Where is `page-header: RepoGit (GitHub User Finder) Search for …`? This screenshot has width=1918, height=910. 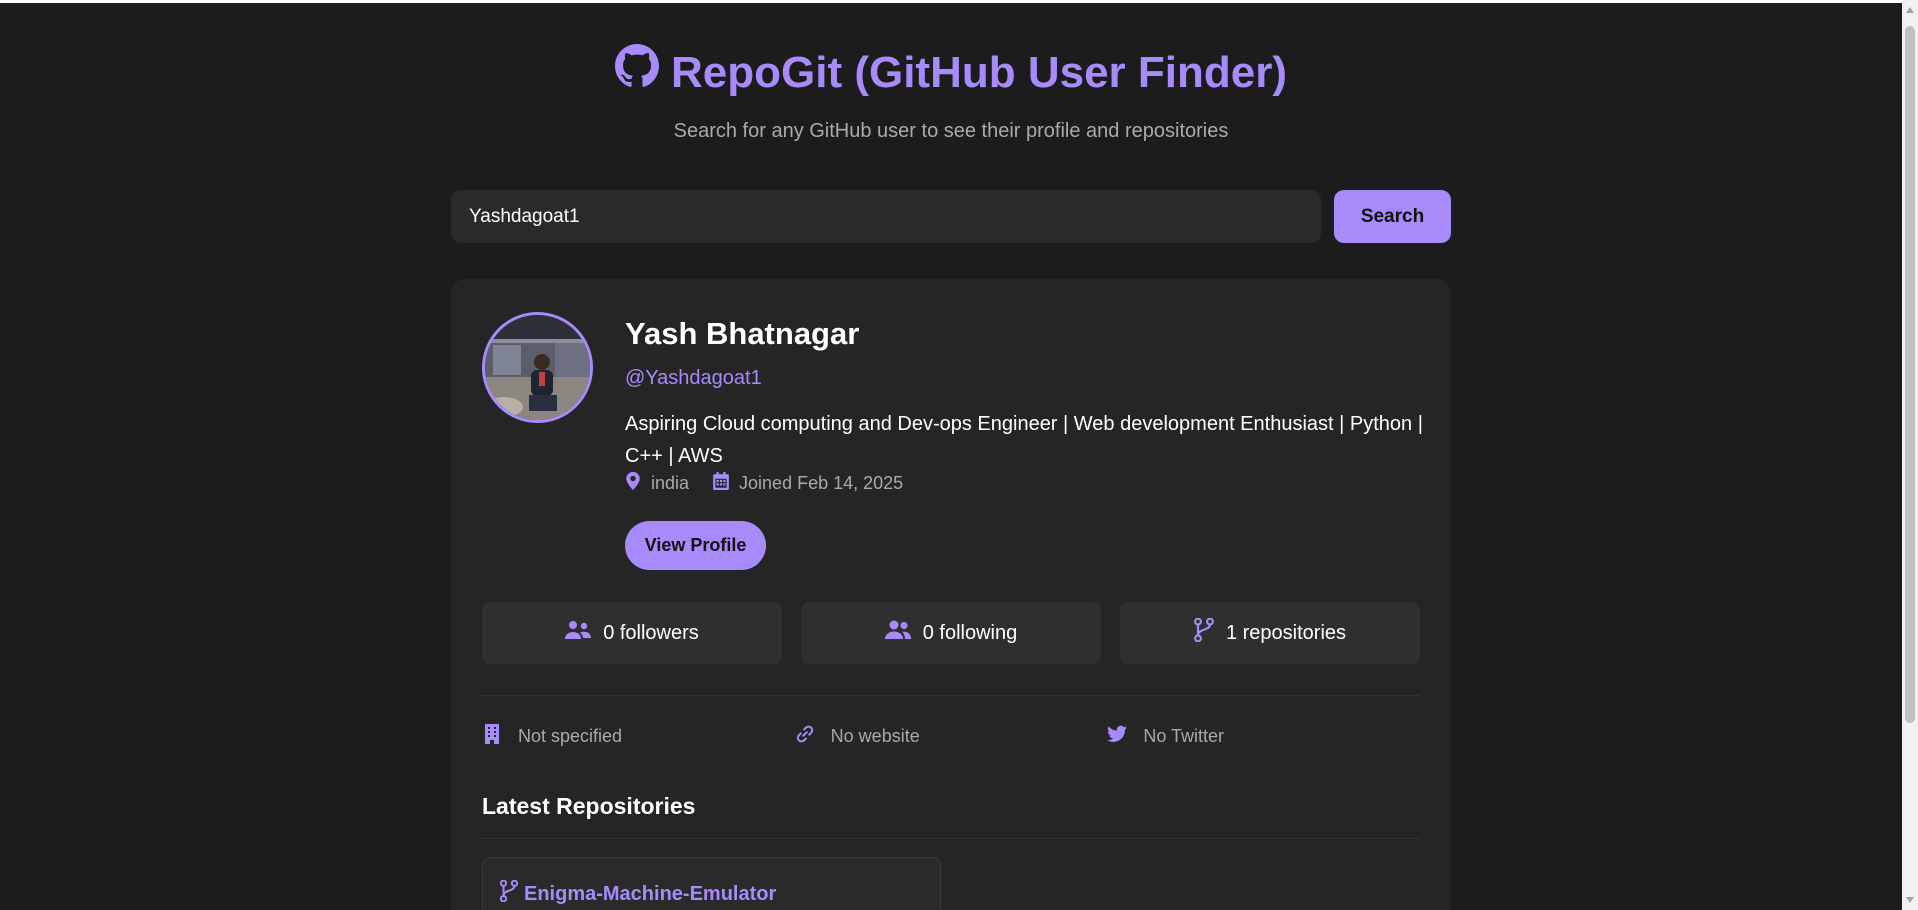 page-header: RepoGit (GitHub User Finder) Search for … is located at coordinates (951, 93).